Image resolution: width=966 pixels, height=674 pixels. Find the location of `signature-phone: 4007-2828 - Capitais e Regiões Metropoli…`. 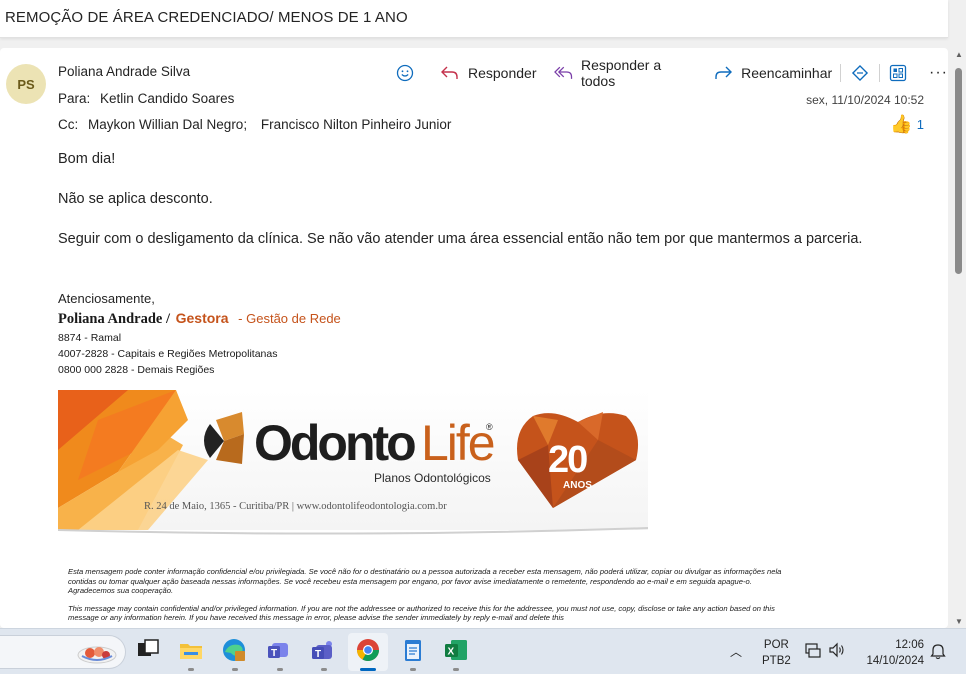

signature-phone: 4007-2828 - Capitais e Regiões Metropoli… is located at coordinates (168, 354).